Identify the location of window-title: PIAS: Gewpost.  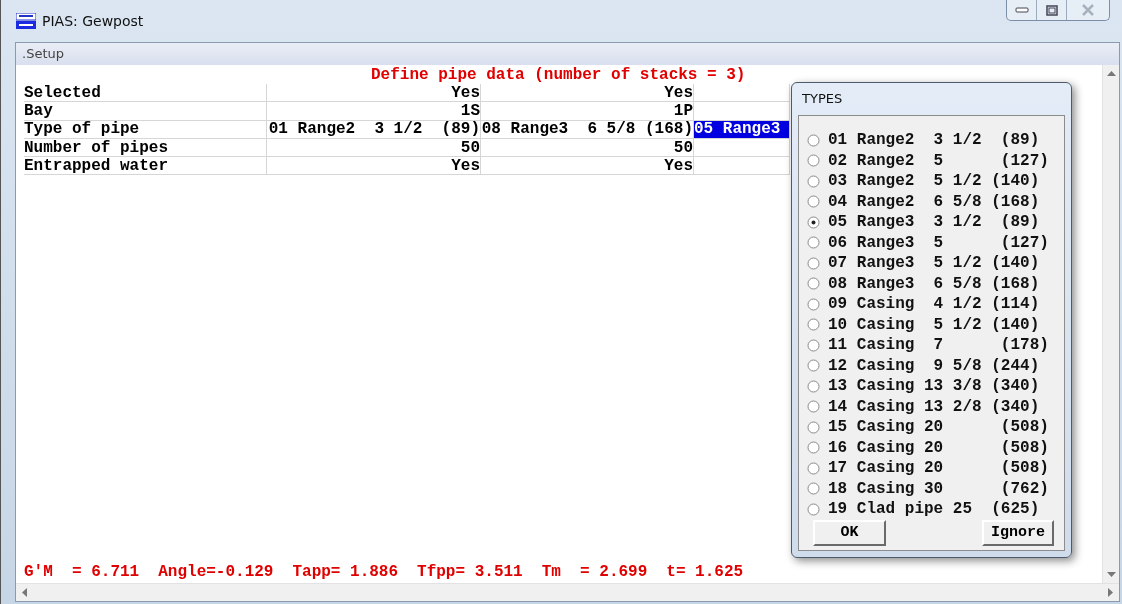
(93, 21).